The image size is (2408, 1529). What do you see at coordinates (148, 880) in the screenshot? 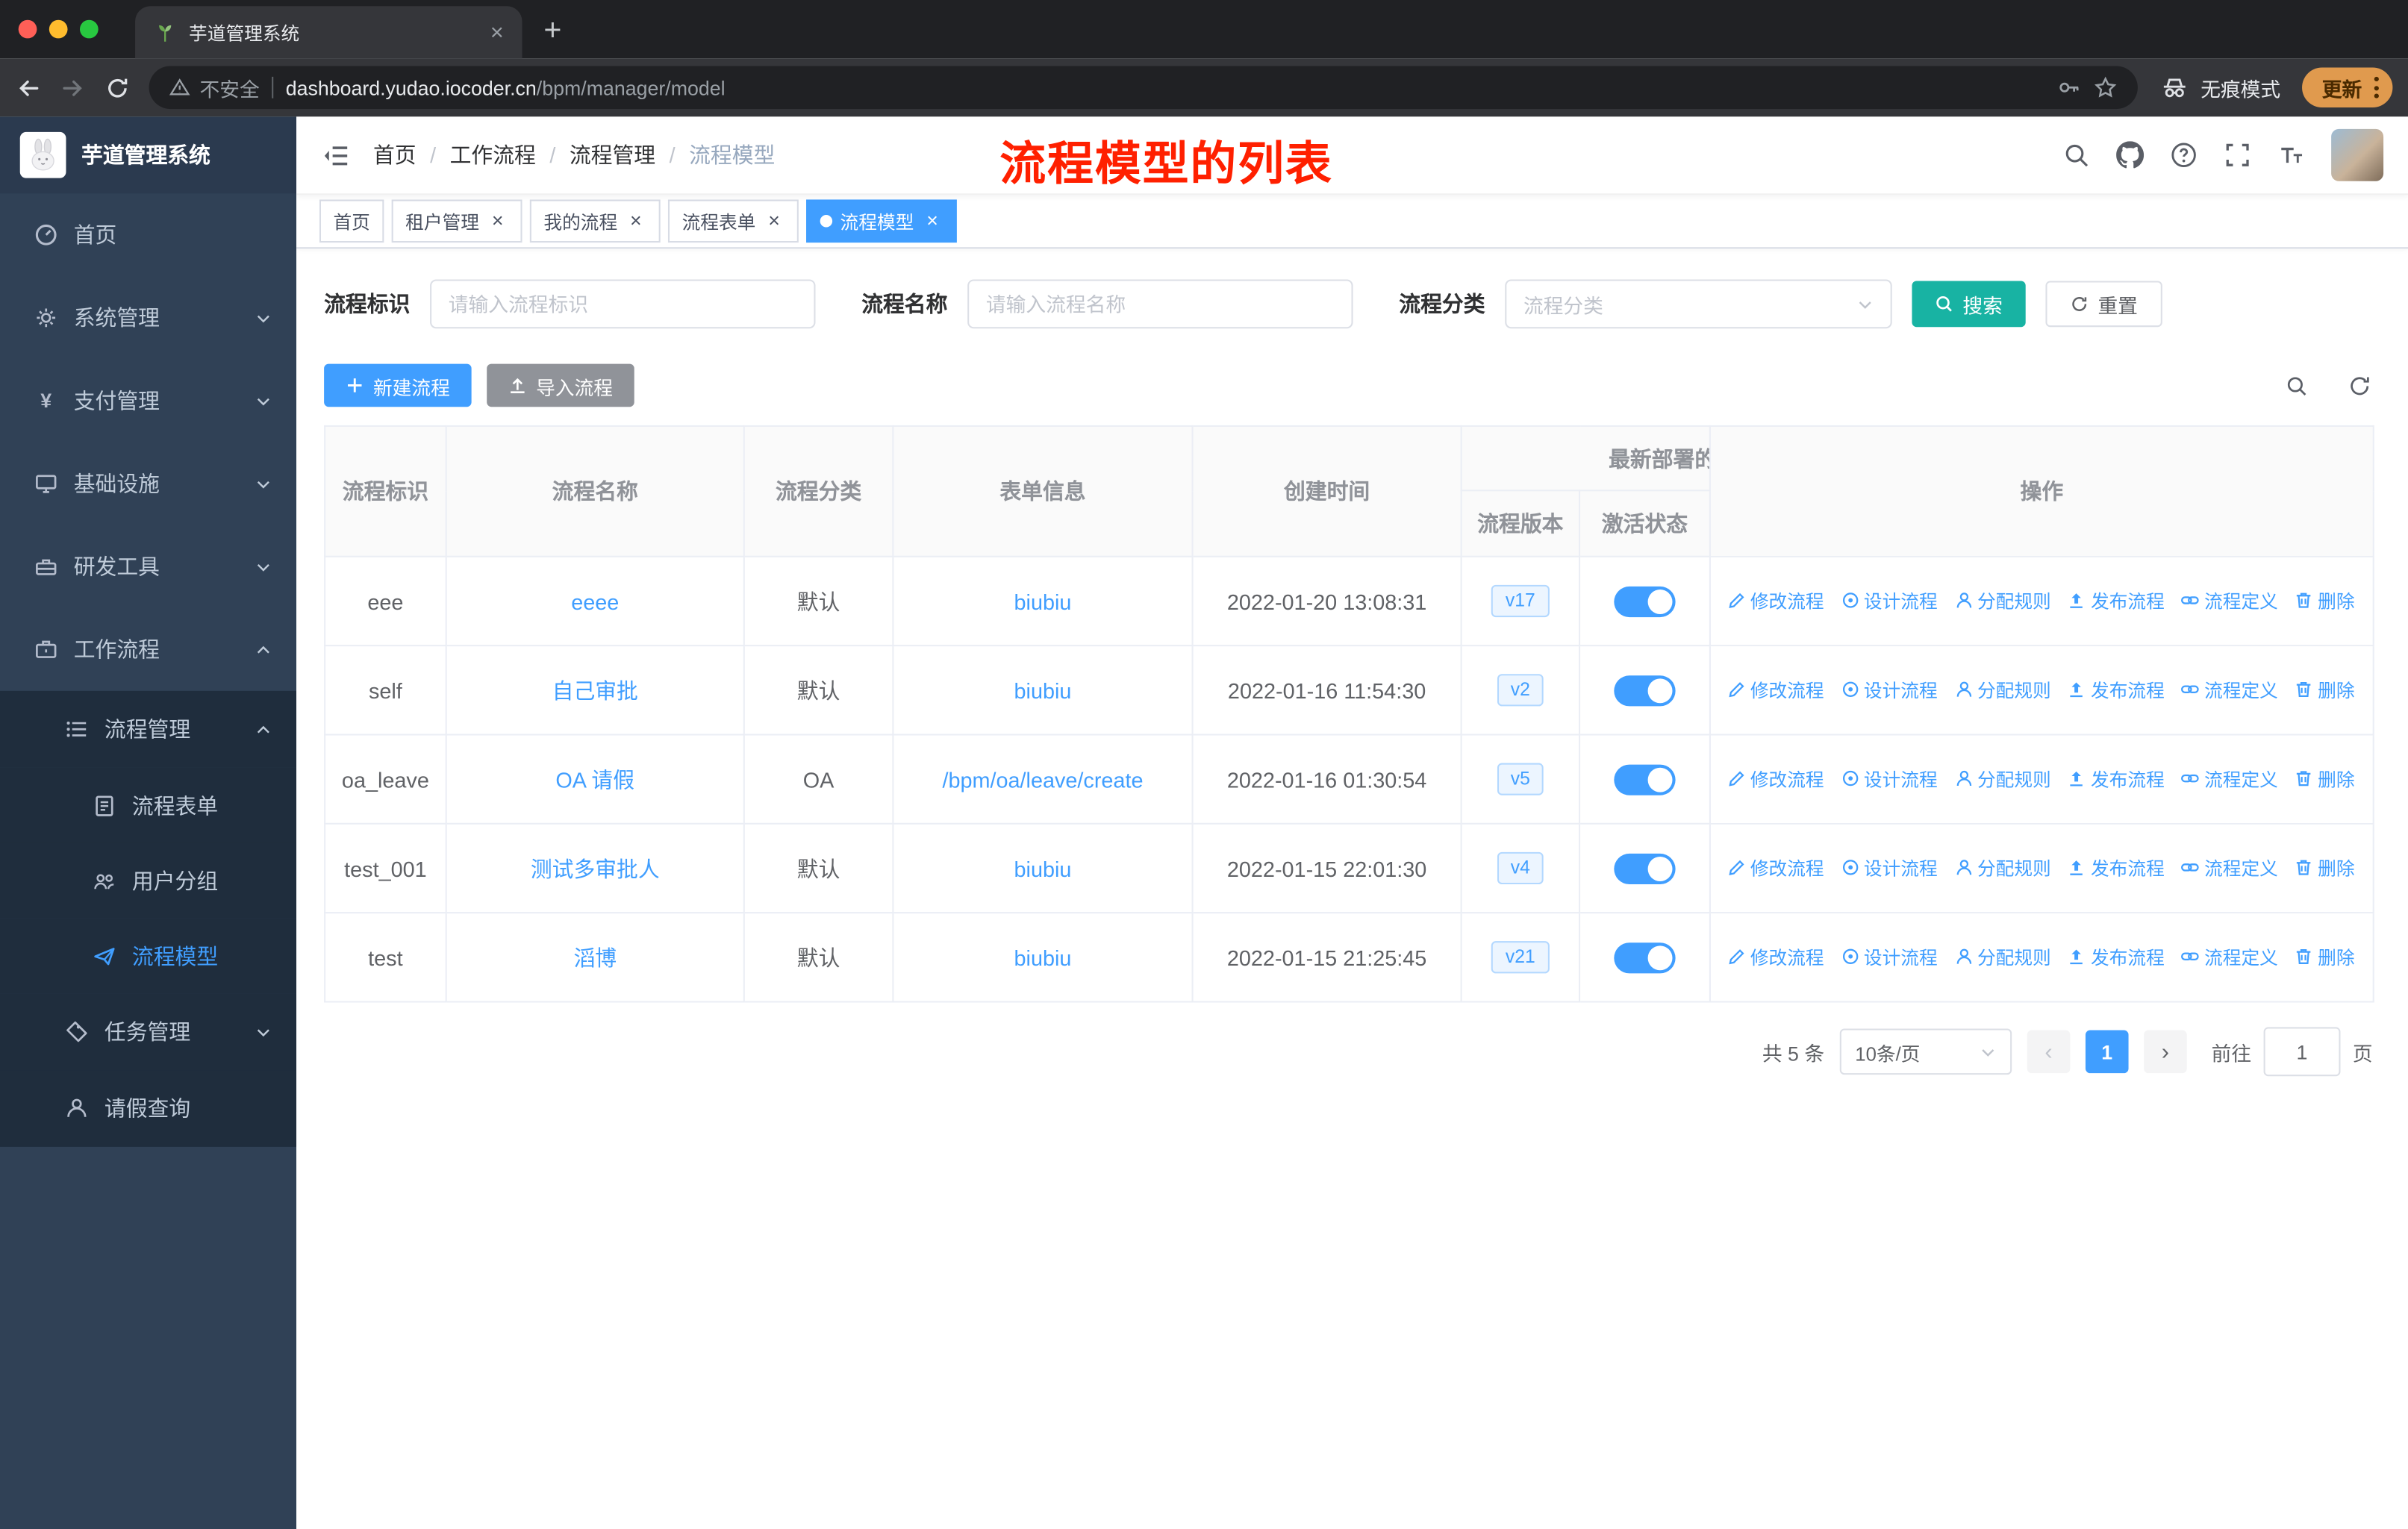
I see `sidebar-item-user-group: 用户分组` at bounding box center [148, 880].